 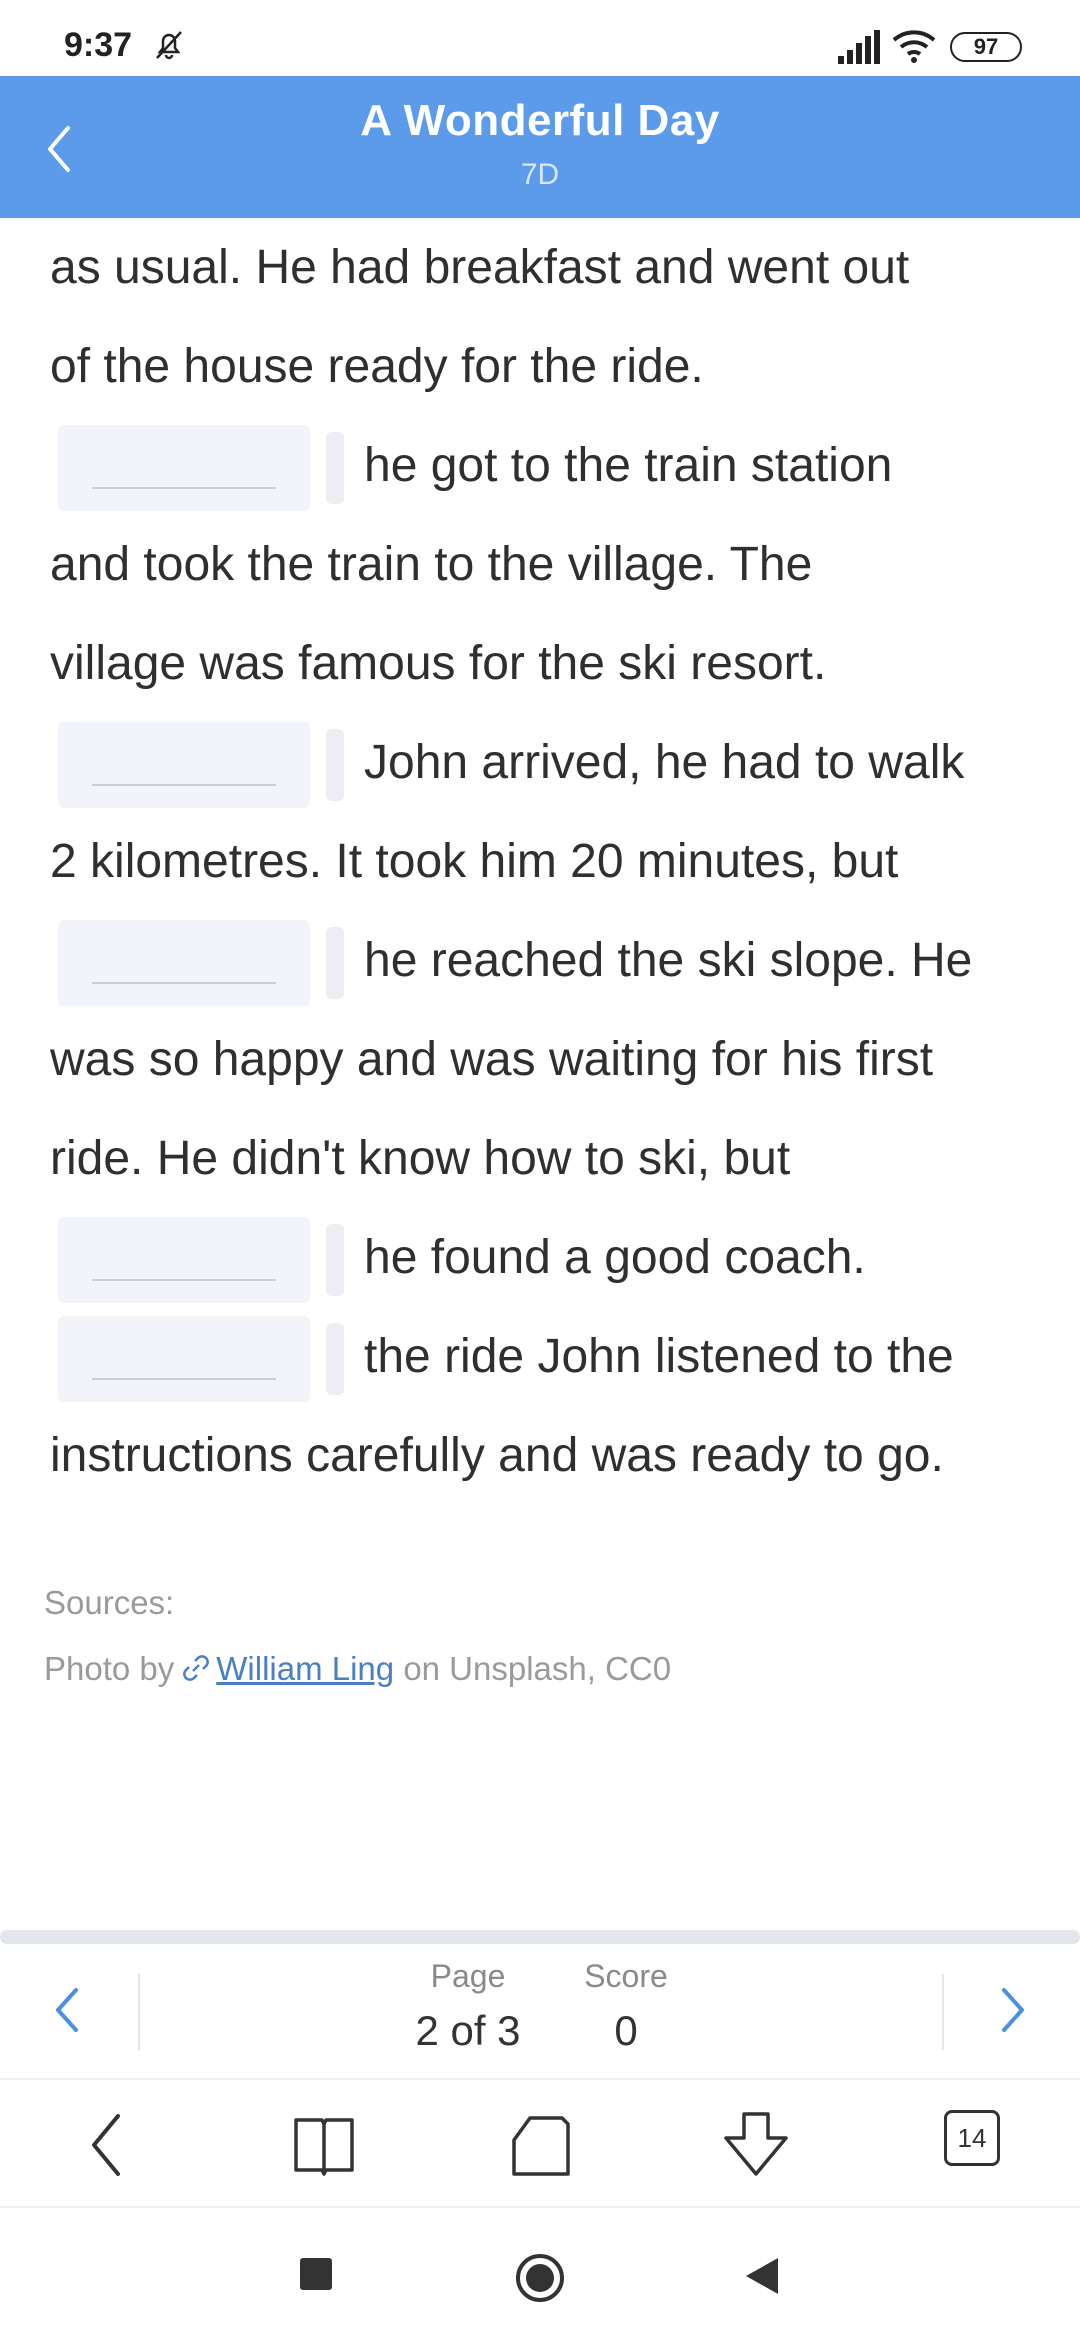 I want to click on system-navigation, so click(x=540, y=2274).